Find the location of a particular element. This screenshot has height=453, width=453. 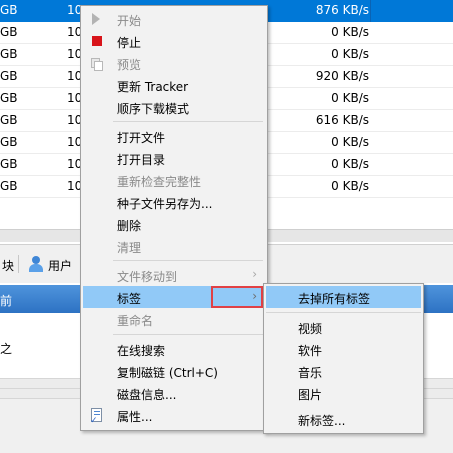

submenu-item-music: 音乐 is located at coordinates (343, 371).